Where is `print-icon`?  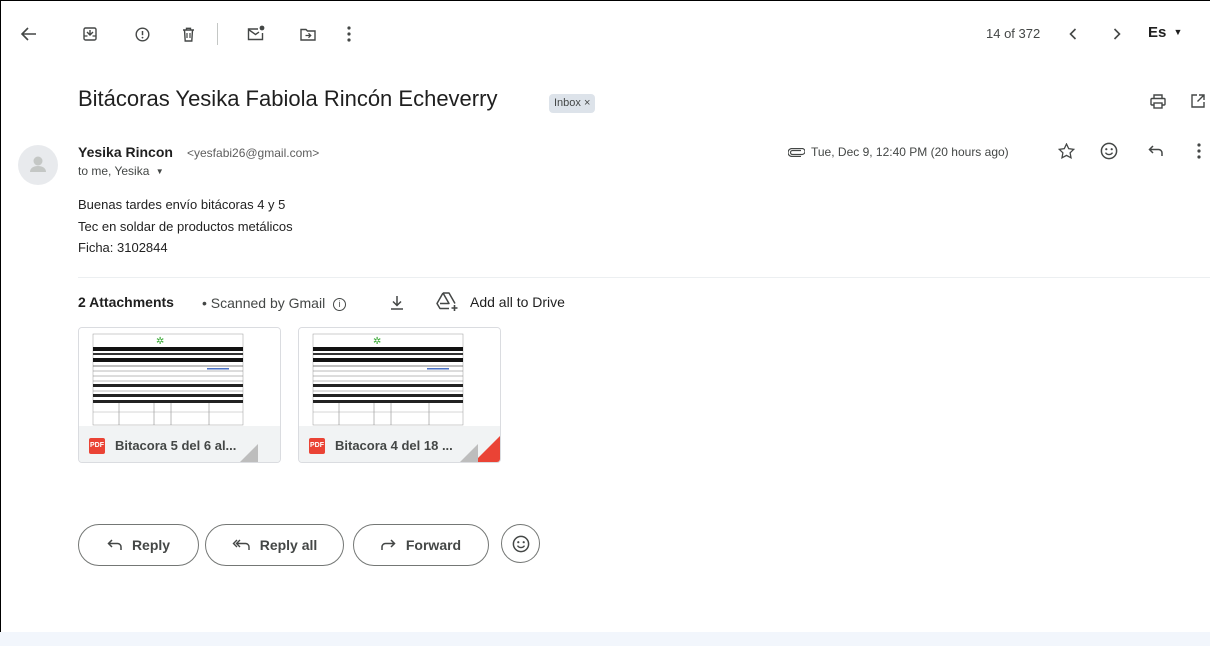 print-icon is located at coordinates (1158, 101).